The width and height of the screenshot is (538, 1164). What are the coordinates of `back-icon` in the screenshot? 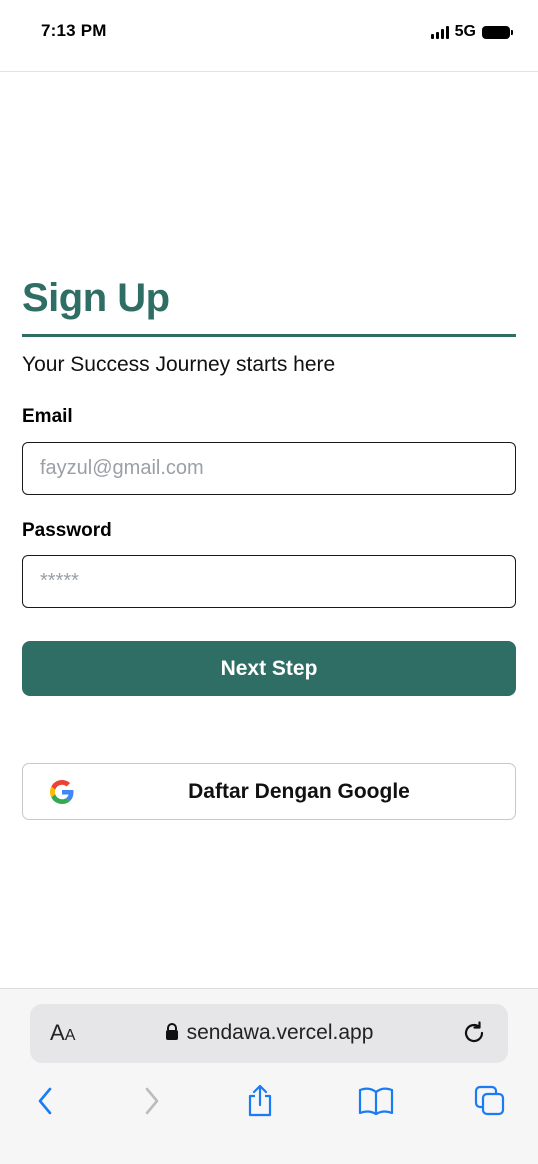 It's located at (45, 1101).